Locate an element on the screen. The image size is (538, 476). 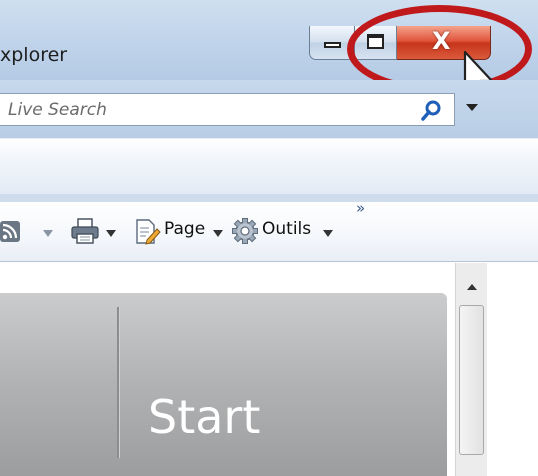
search-icon is located at coordinates (431, 111).